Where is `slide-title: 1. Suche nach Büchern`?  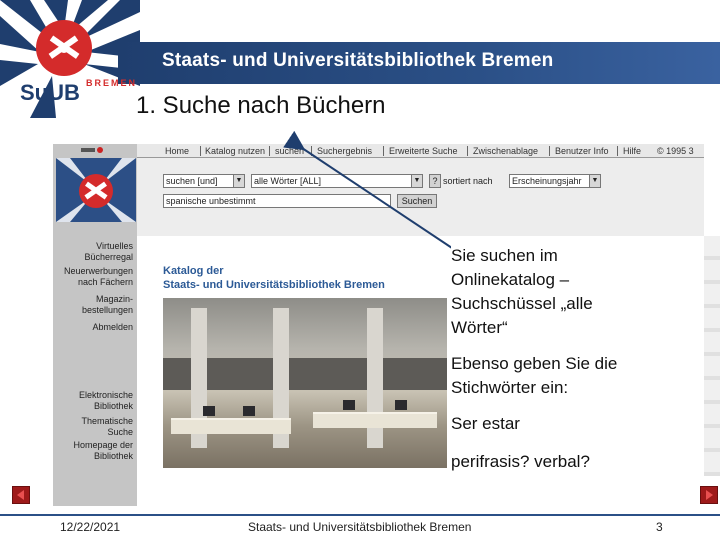 slide-title: 1. Suche nach Büchern is located at coordinates (261, 105).